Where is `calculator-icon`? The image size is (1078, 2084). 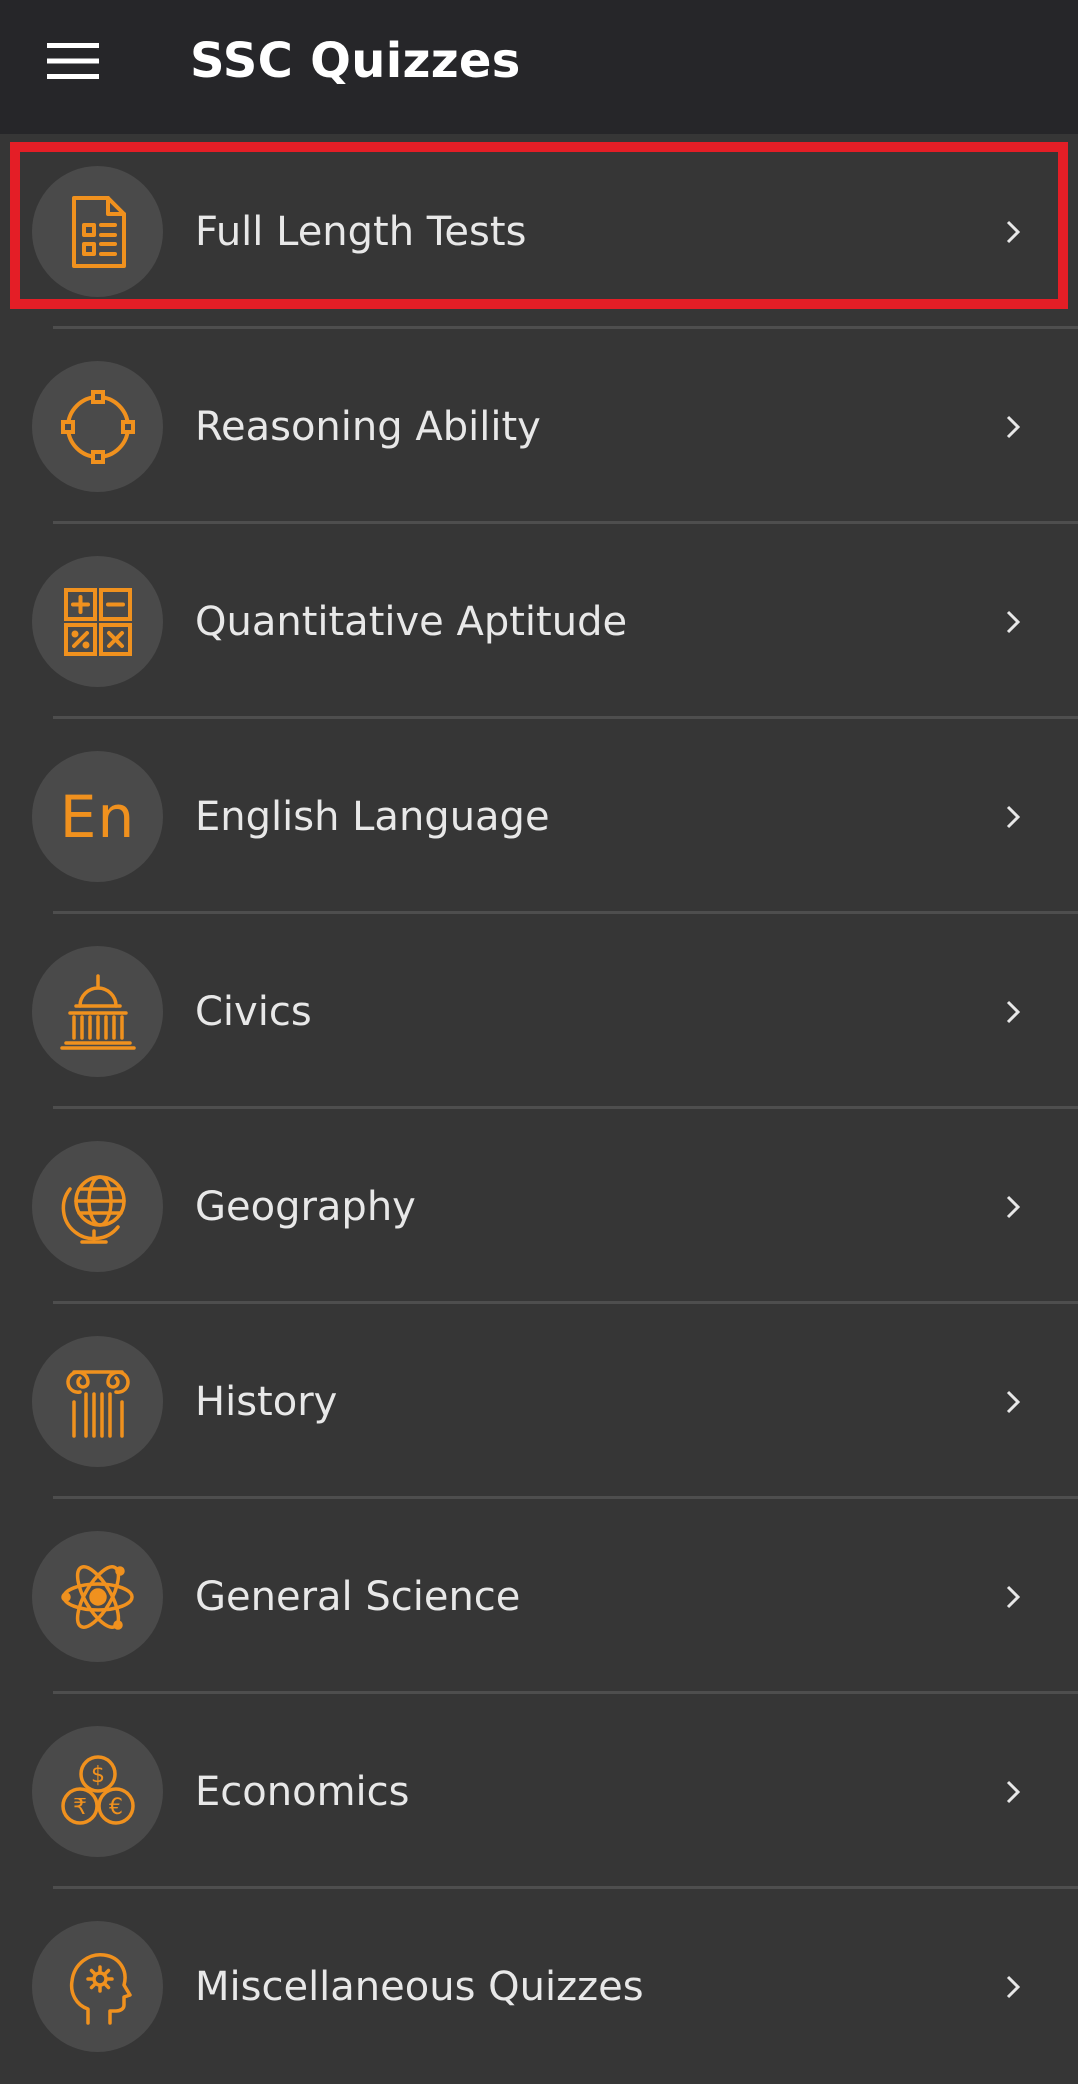 calculator-icon is located at coordinates (97, 621).